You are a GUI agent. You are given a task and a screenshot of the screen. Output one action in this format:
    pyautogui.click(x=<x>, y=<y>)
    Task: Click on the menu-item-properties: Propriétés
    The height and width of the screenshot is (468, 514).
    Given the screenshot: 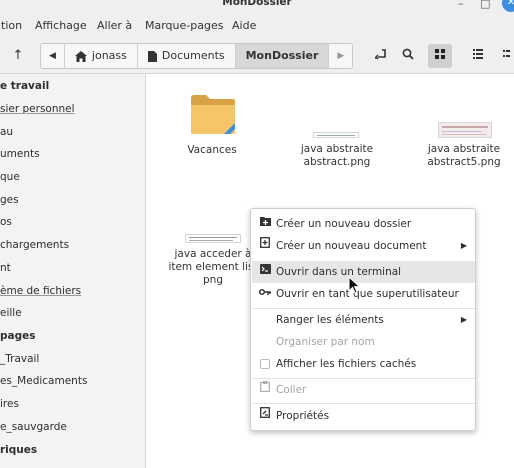 What is the action you would take?
    pyautogui.click(x=363, y=416)
    